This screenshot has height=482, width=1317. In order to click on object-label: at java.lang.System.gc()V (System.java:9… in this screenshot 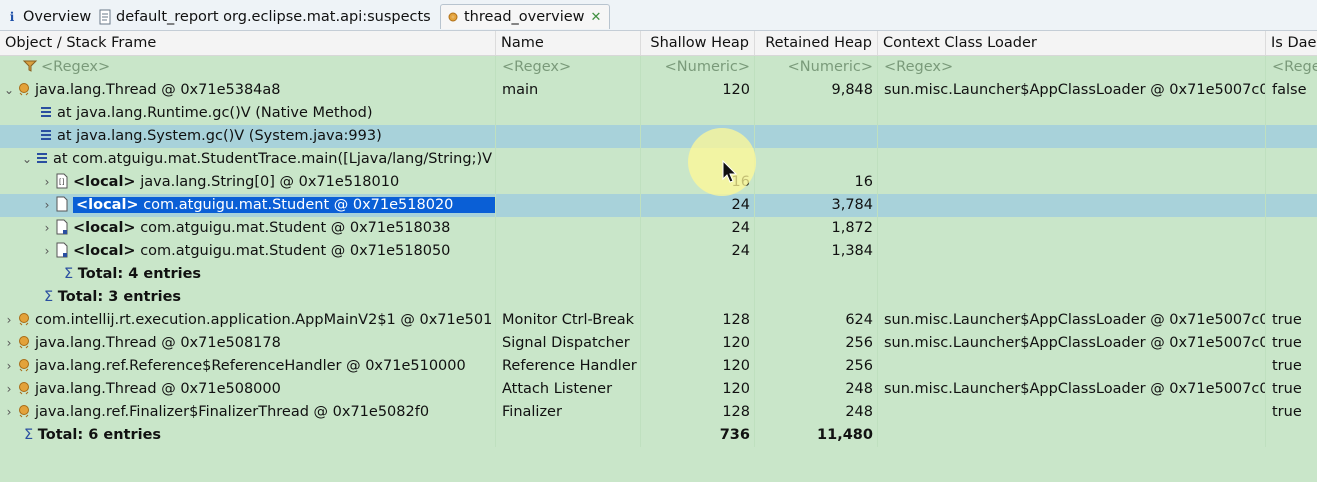, I will do `click(219, 136)`.